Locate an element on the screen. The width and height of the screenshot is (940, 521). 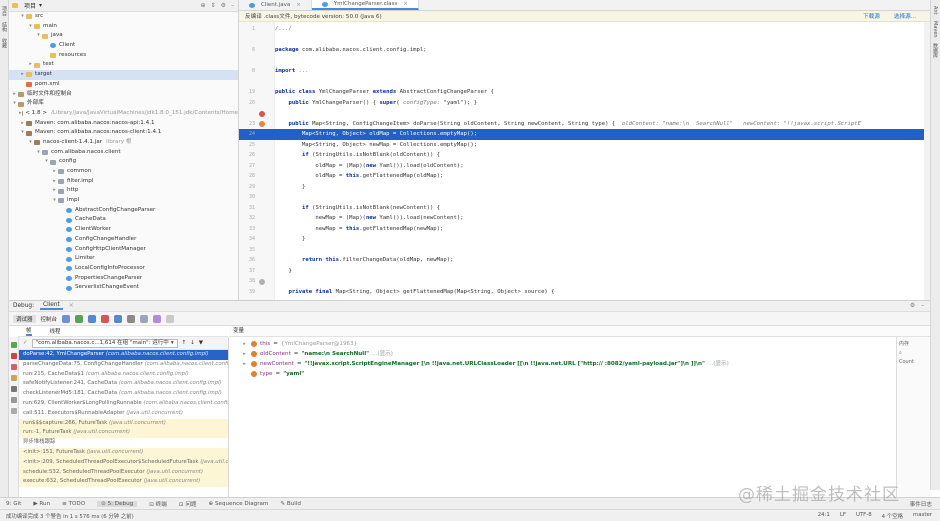
tool-tab: ⊙ 5: Debug is located at coordinates (117, 503).